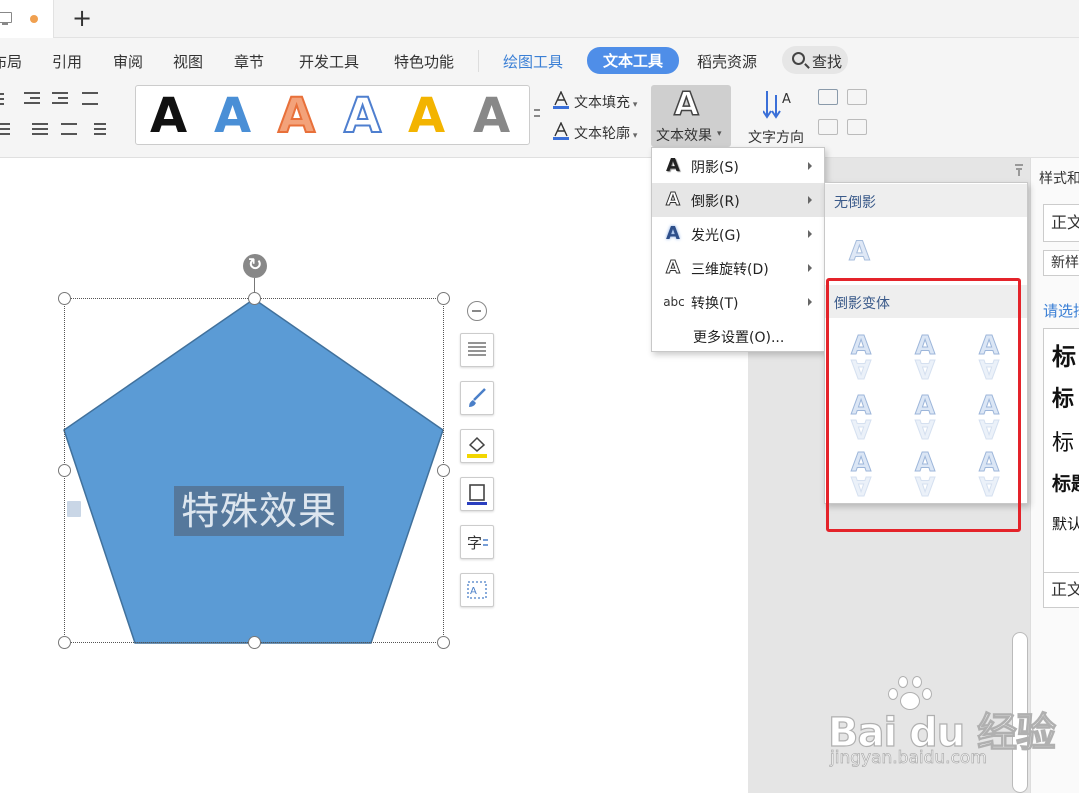 This screenshot has height=793, width=1079. Describe the element at coordinates (942, 728) in the screenshot. I see `baidu-watermark: Bai du 经验 jingyan.baidu.com` at that location.